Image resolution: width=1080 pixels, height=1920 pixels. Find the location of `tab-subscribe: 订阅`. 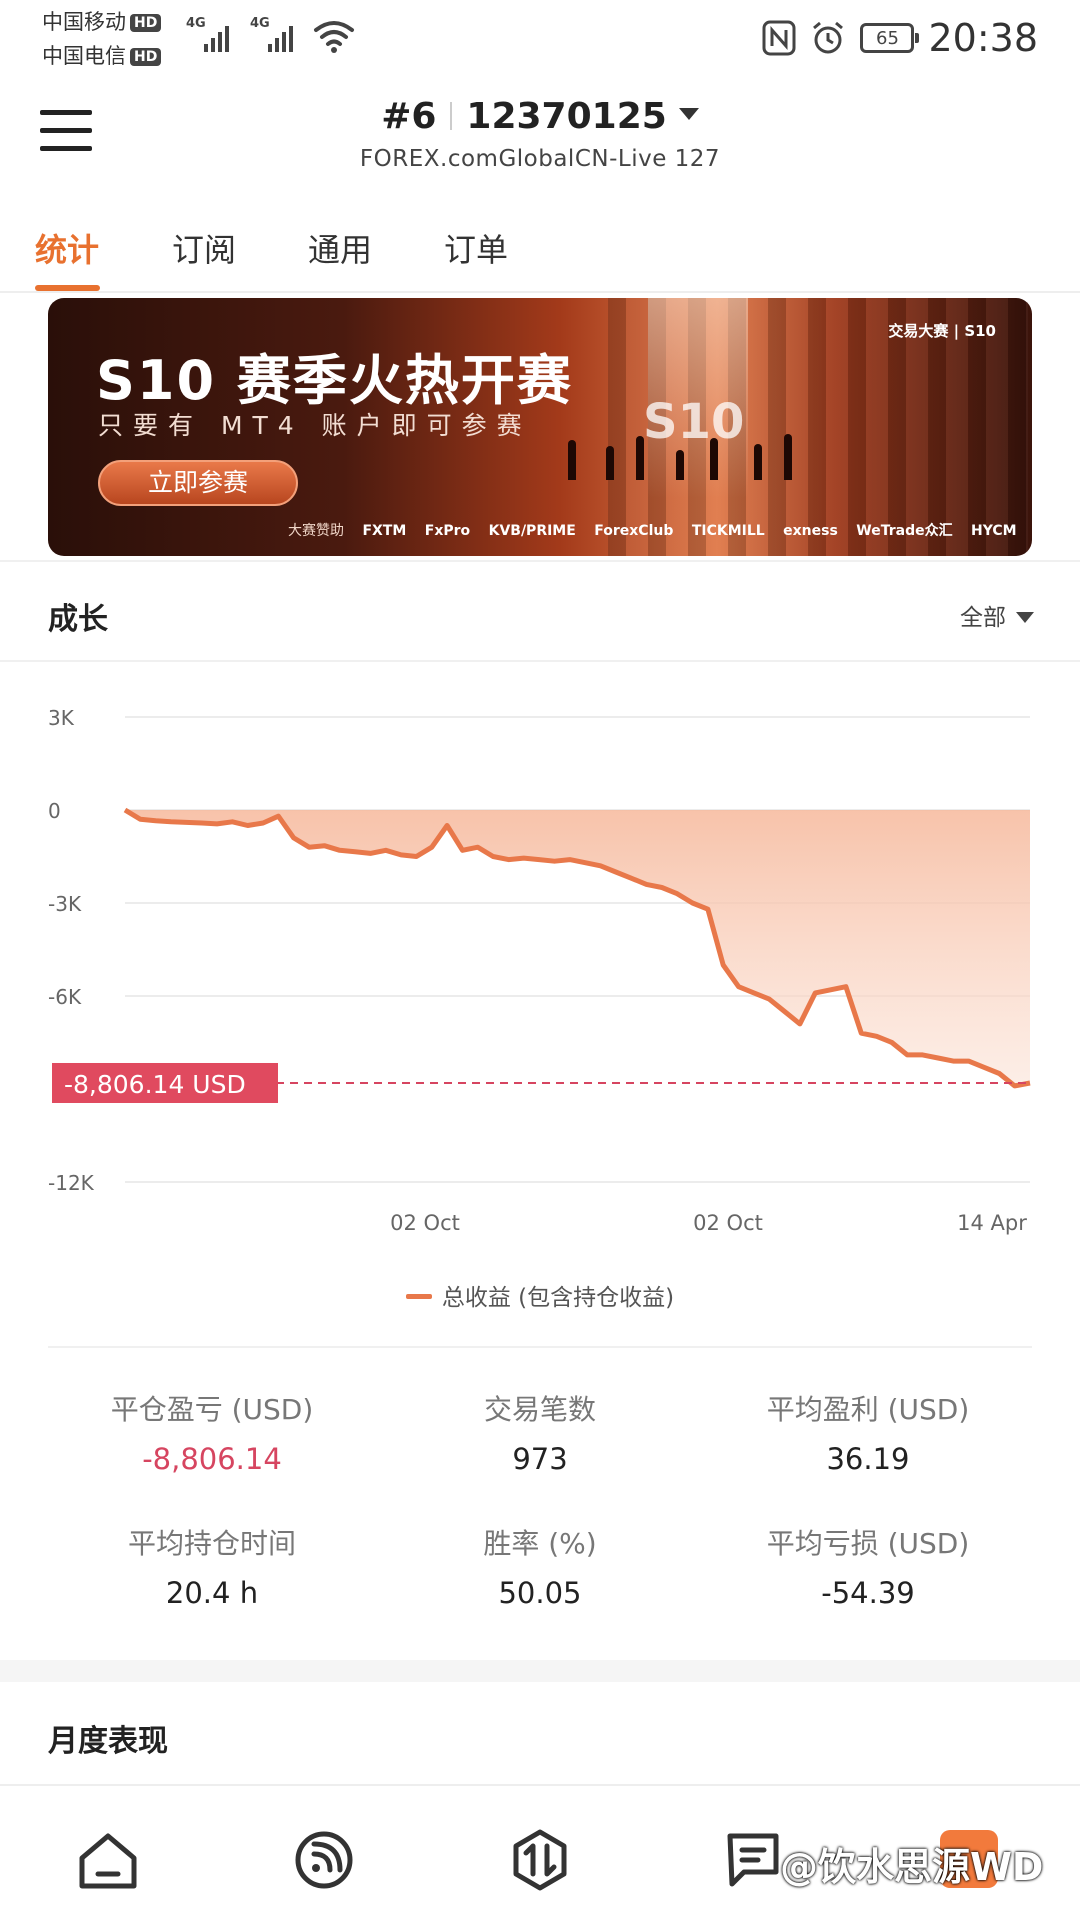

tab-subscribe: 订阅 is located at coordinates (204, 248).